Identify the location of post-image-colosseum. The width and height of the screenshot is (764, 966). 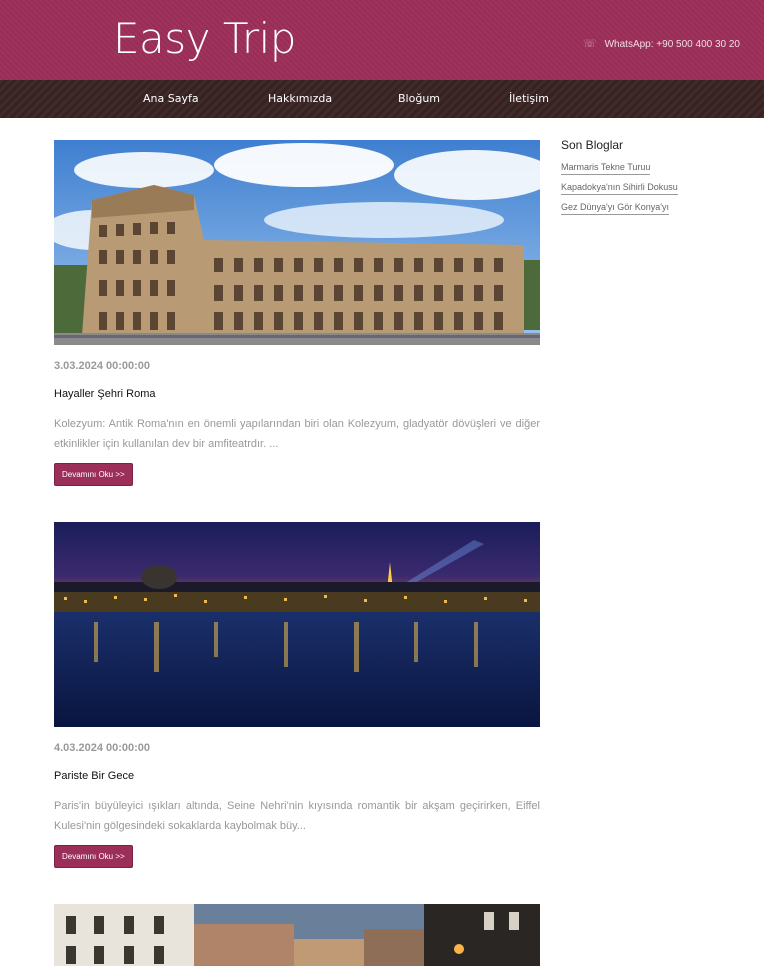
(297, 242).